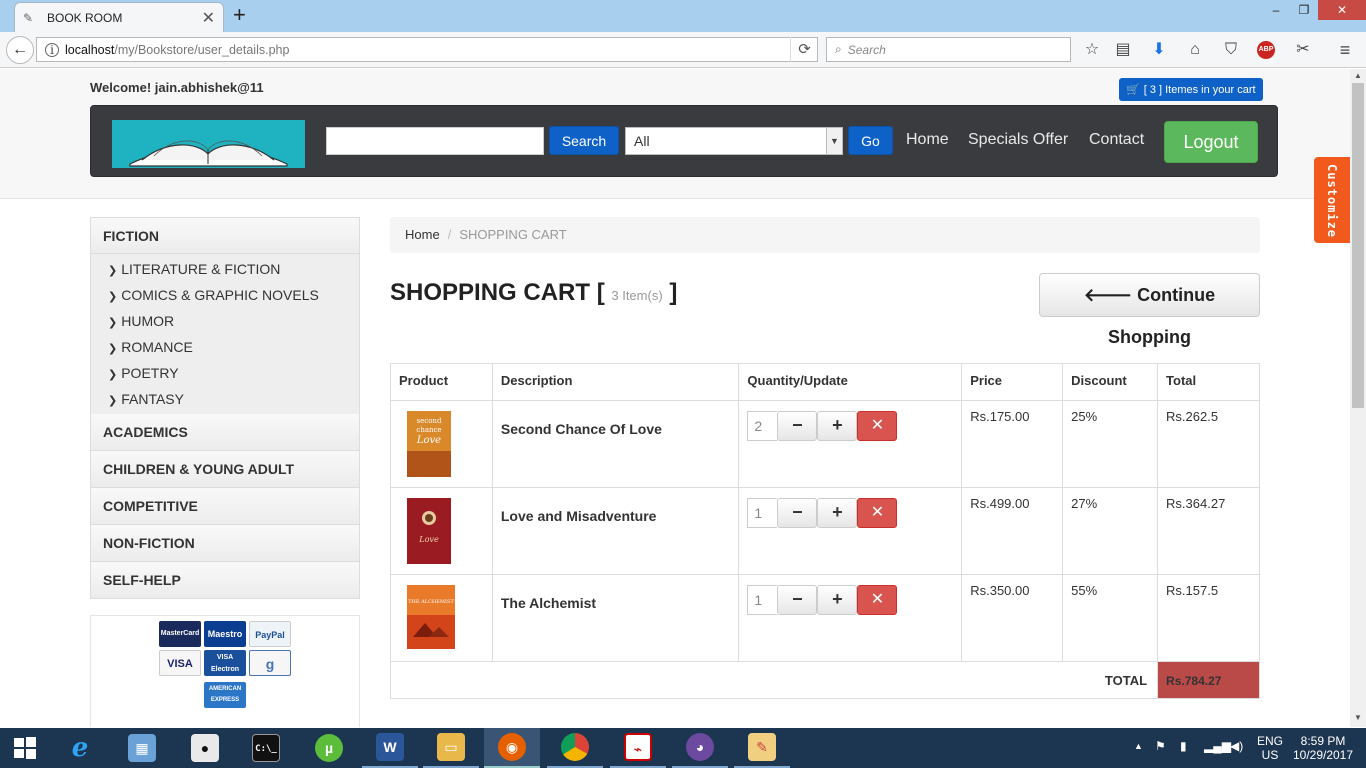 The height and width of the screenshot is (768, 1366). Describe the element at coordinates (85, 17) in the screenshot. I see `tab-title: BOOK ROOM` at that location.